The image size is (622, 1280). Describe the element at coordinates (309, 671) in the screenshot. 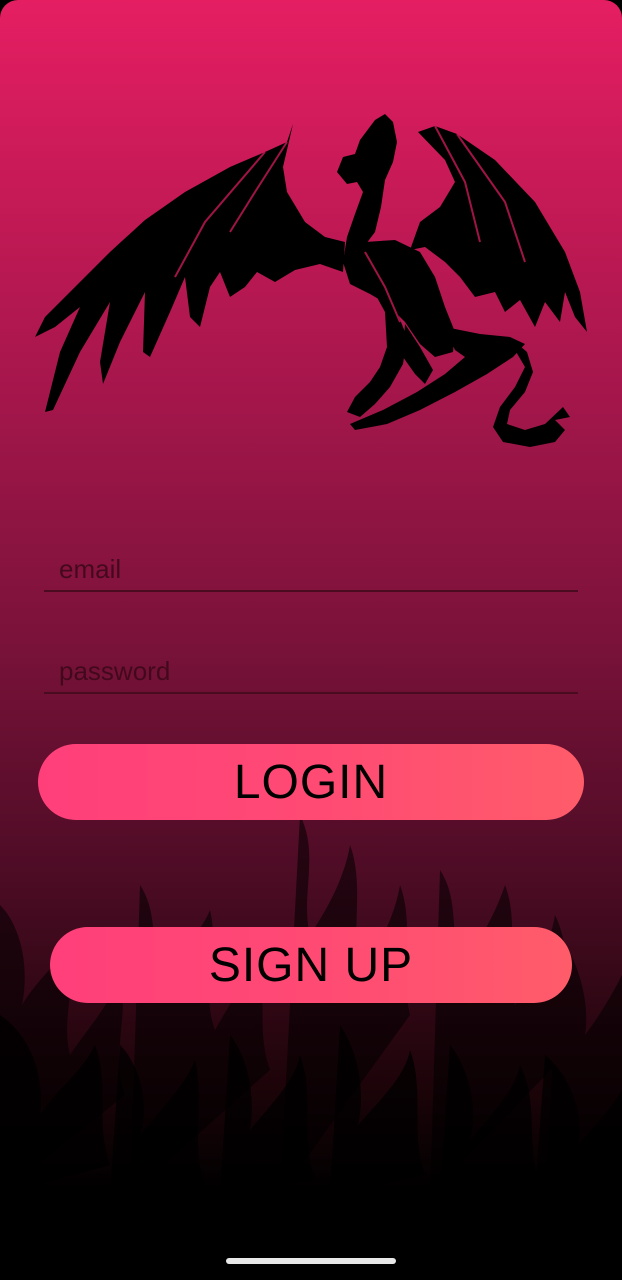

I see `password-input` at that location.